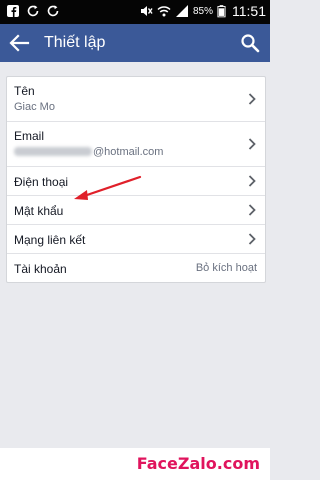 This screenshot has width=320, height=480. Describe the element at coordinates (198, 463) in the screenshot. I see `watermark: FaceZalo.com` at that location.